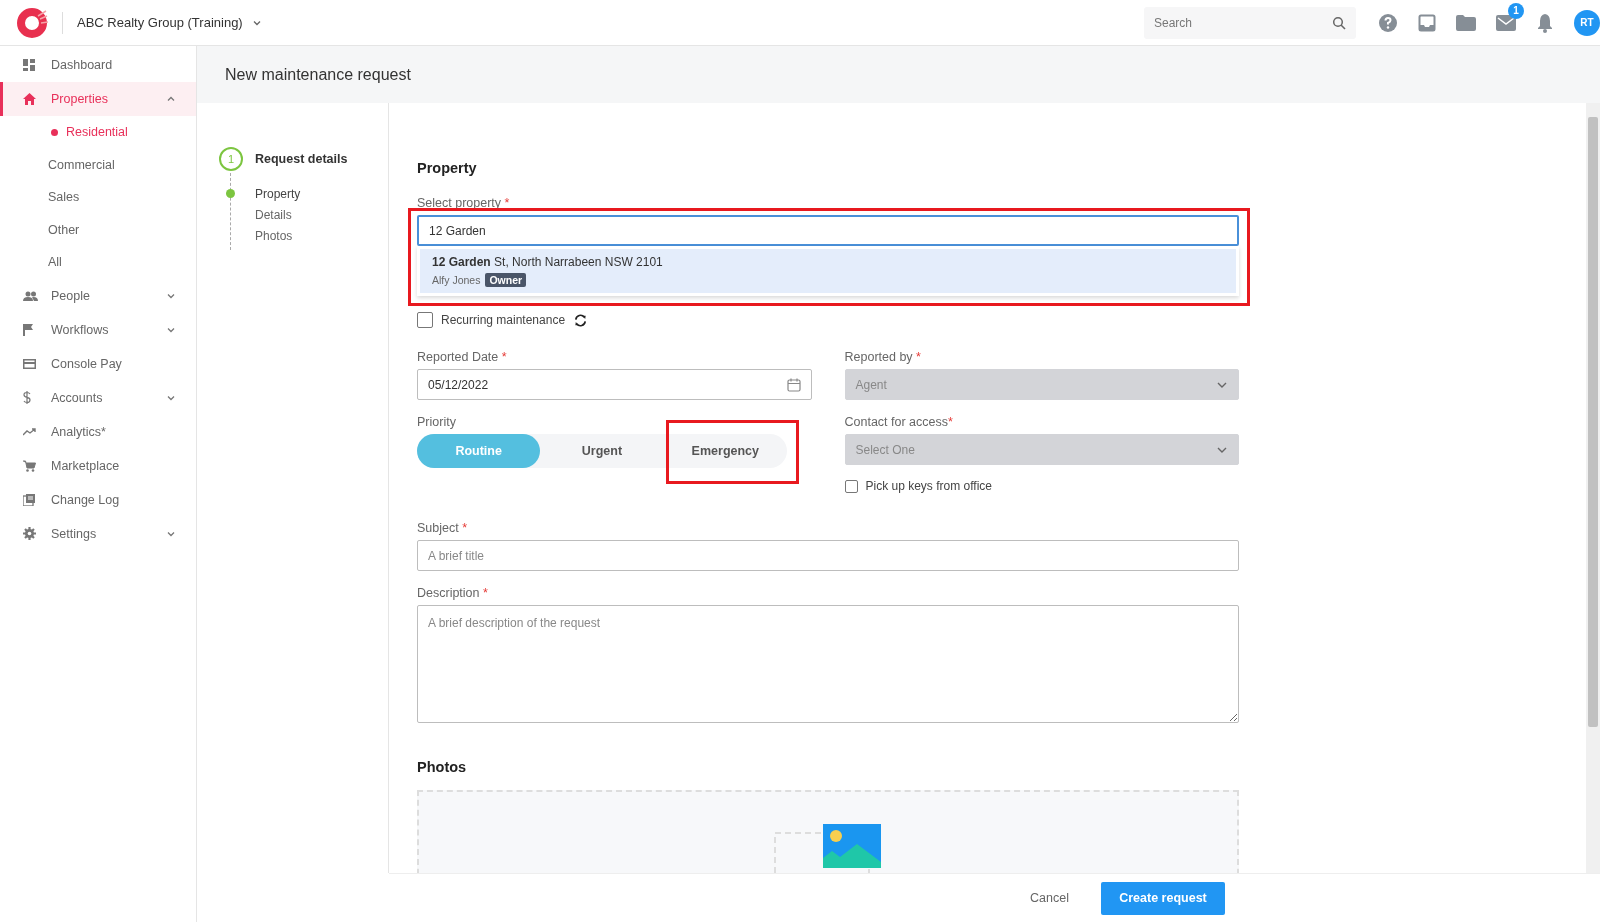 The image size is (1600, 922). Describe the element at coordinates (30, 295) in the screenshot. I see `people-icon` at that location.